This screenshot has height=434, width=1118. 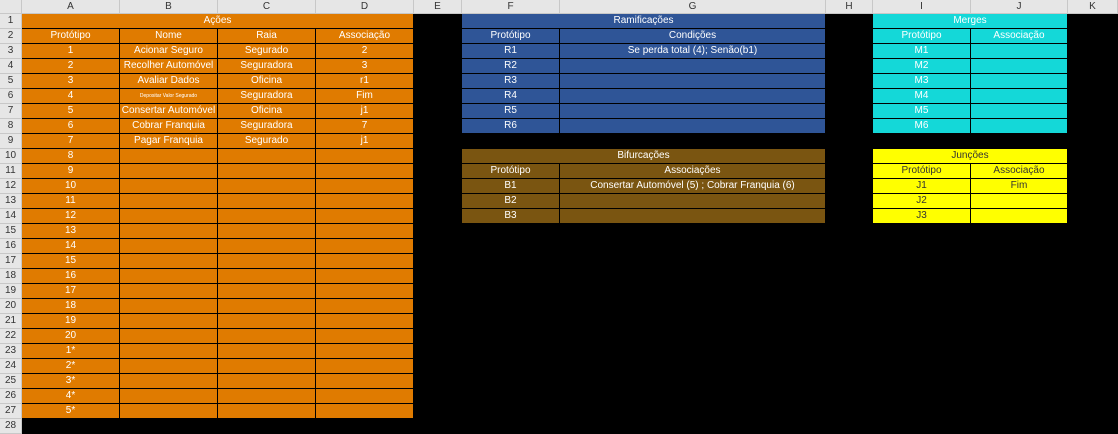 What do you see at coordinates (11, 336) in the screenshot?
I see `row-header-22: 22` at bounding box center [11, 336].